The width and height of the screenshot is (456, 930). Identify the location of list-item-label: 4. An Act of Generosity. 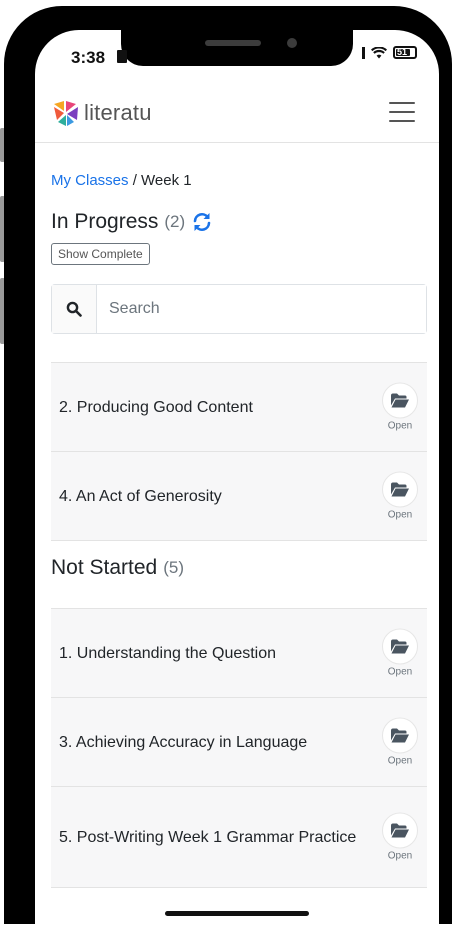
(140, 496).